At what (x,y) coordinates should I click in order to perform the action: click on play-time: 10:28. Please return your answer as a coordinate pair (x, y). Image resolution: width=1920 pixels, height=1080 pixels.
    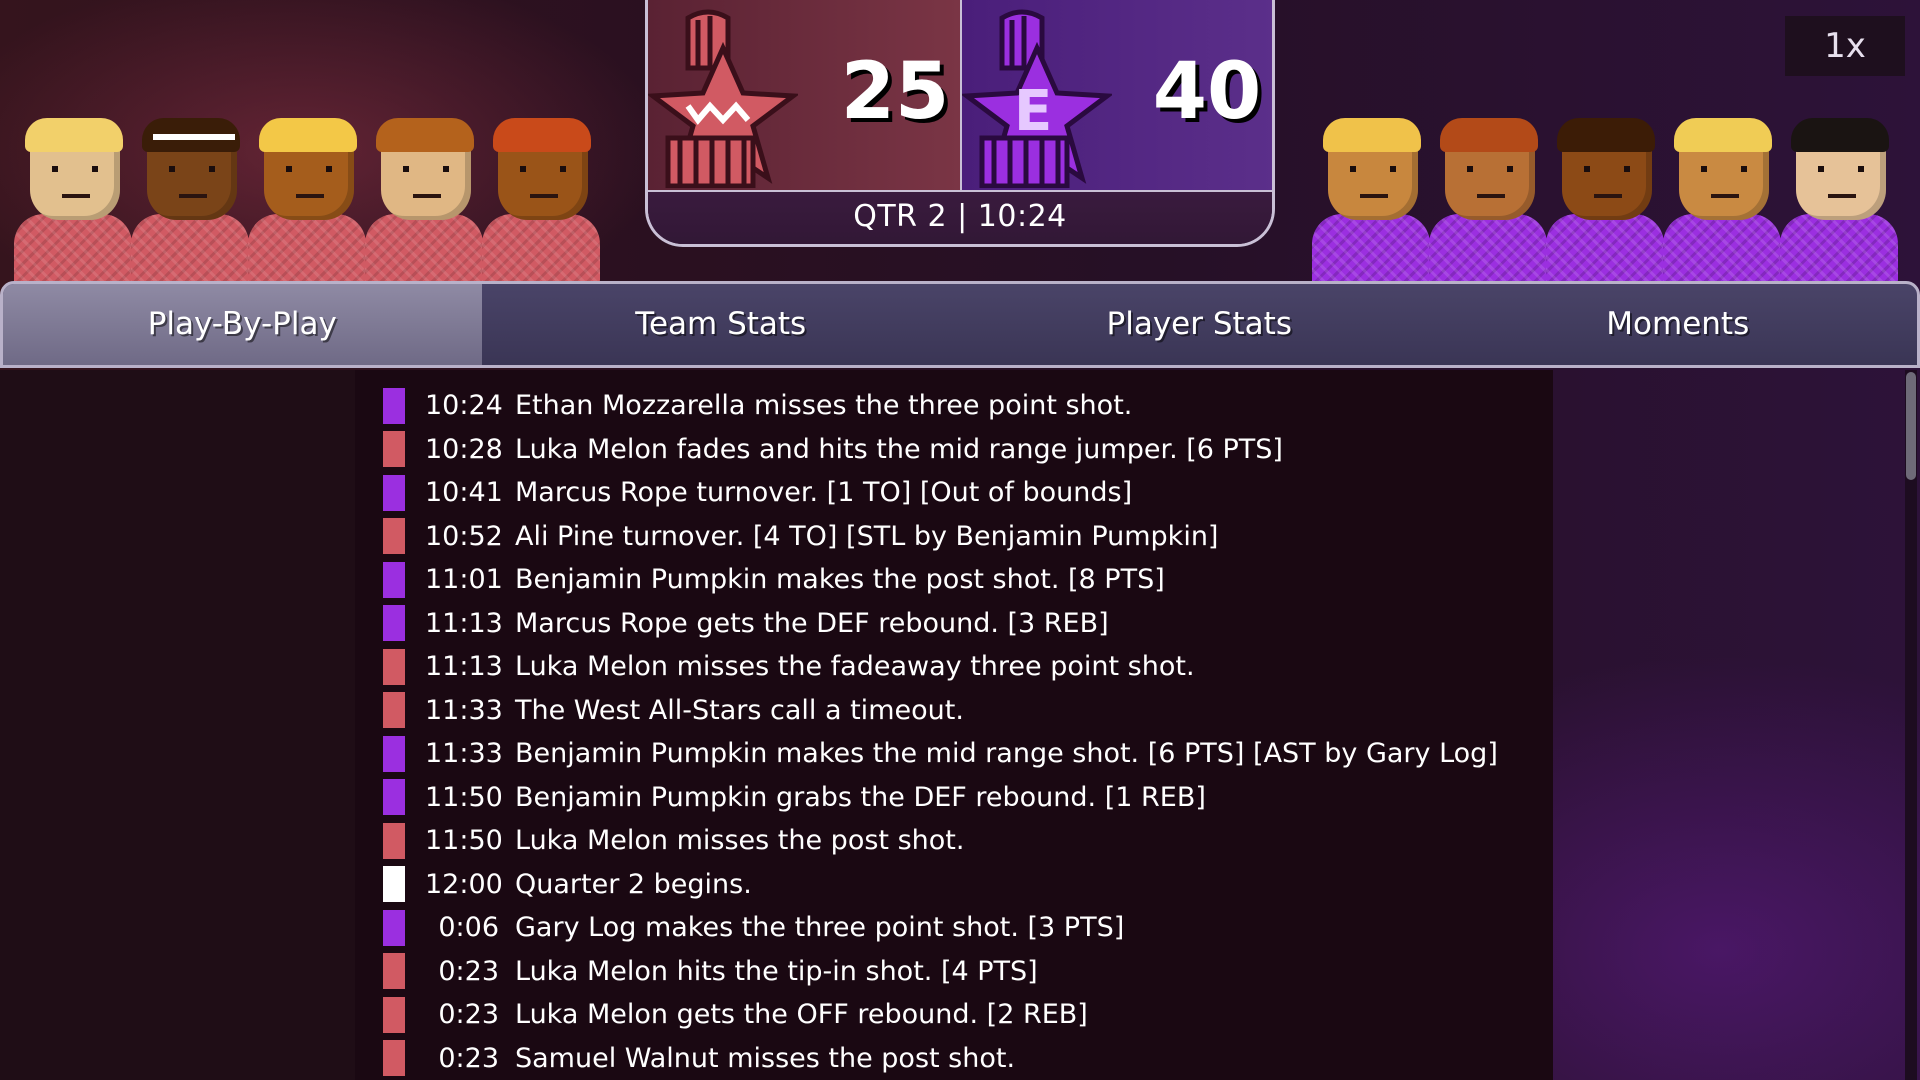
    Looking at the image, I should click on (464, 449).